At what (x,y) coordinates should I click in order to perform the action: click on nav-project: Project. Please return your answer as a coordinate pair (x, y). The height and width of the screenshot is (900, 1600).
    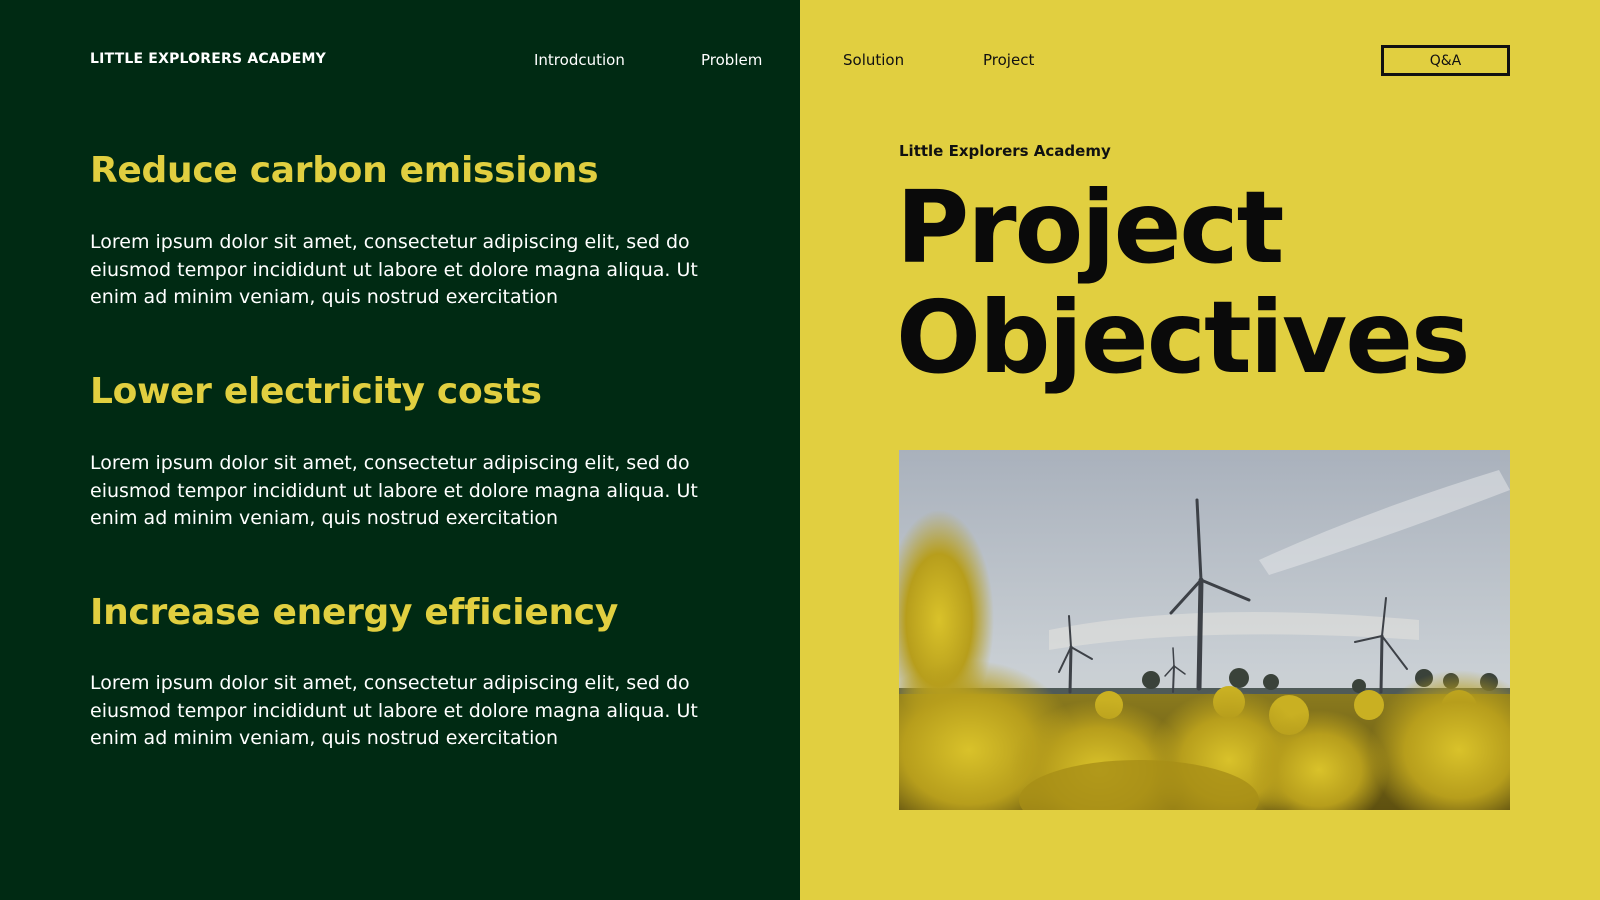
    Looking at the image, I should click on (1008, 60).